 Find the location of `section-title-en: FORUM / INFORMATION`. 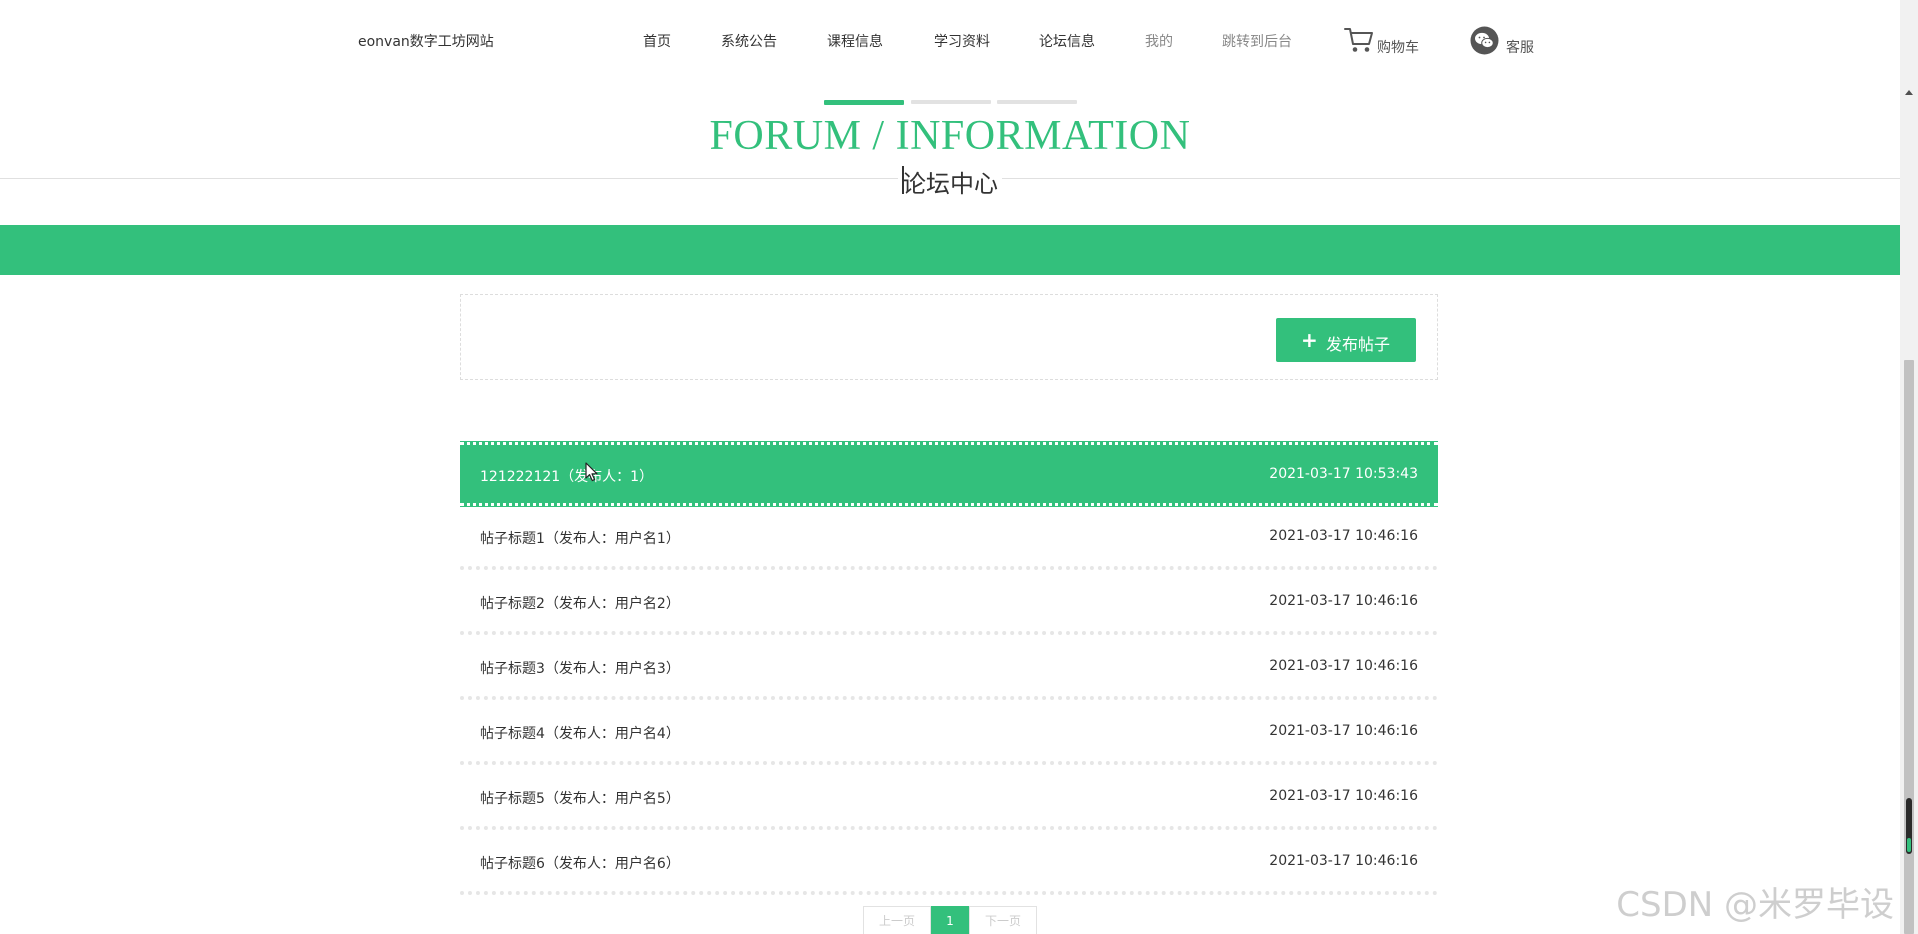

section-title-en: FORUM / INFORMATION is located at coordinates (950, 136).